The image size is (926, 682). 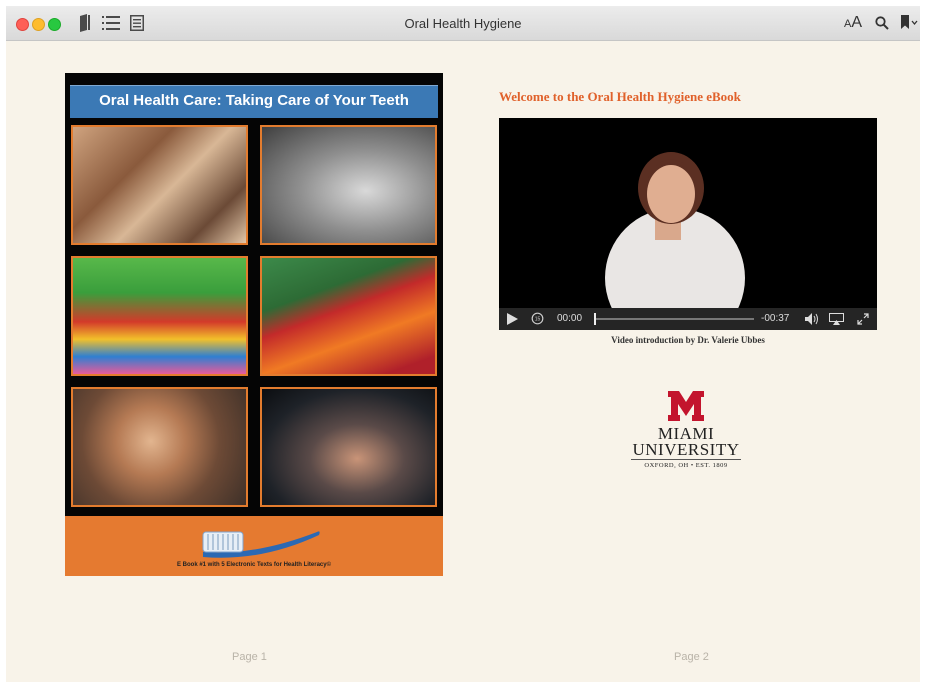 What do you see at coordinates (686, 459) in the screenshot?
I see `logo-divider` at bounding box center [686, 459].